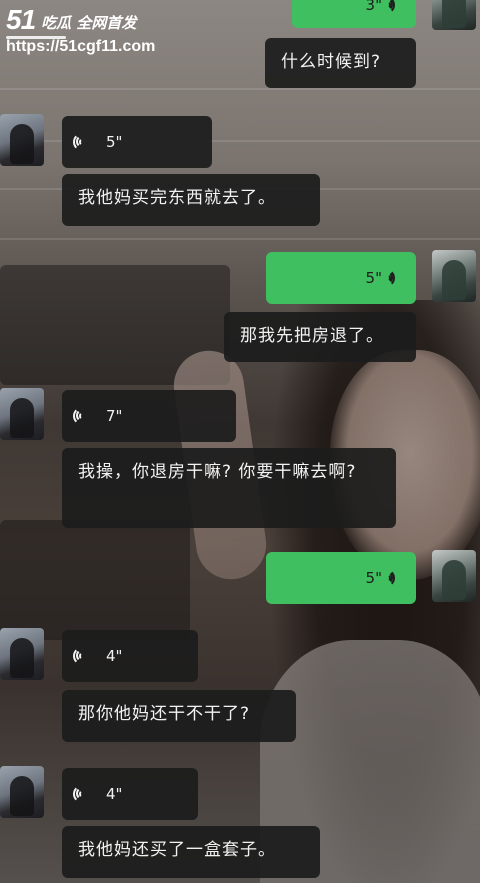  I want to click on message-row: 7", so click(240, 418).